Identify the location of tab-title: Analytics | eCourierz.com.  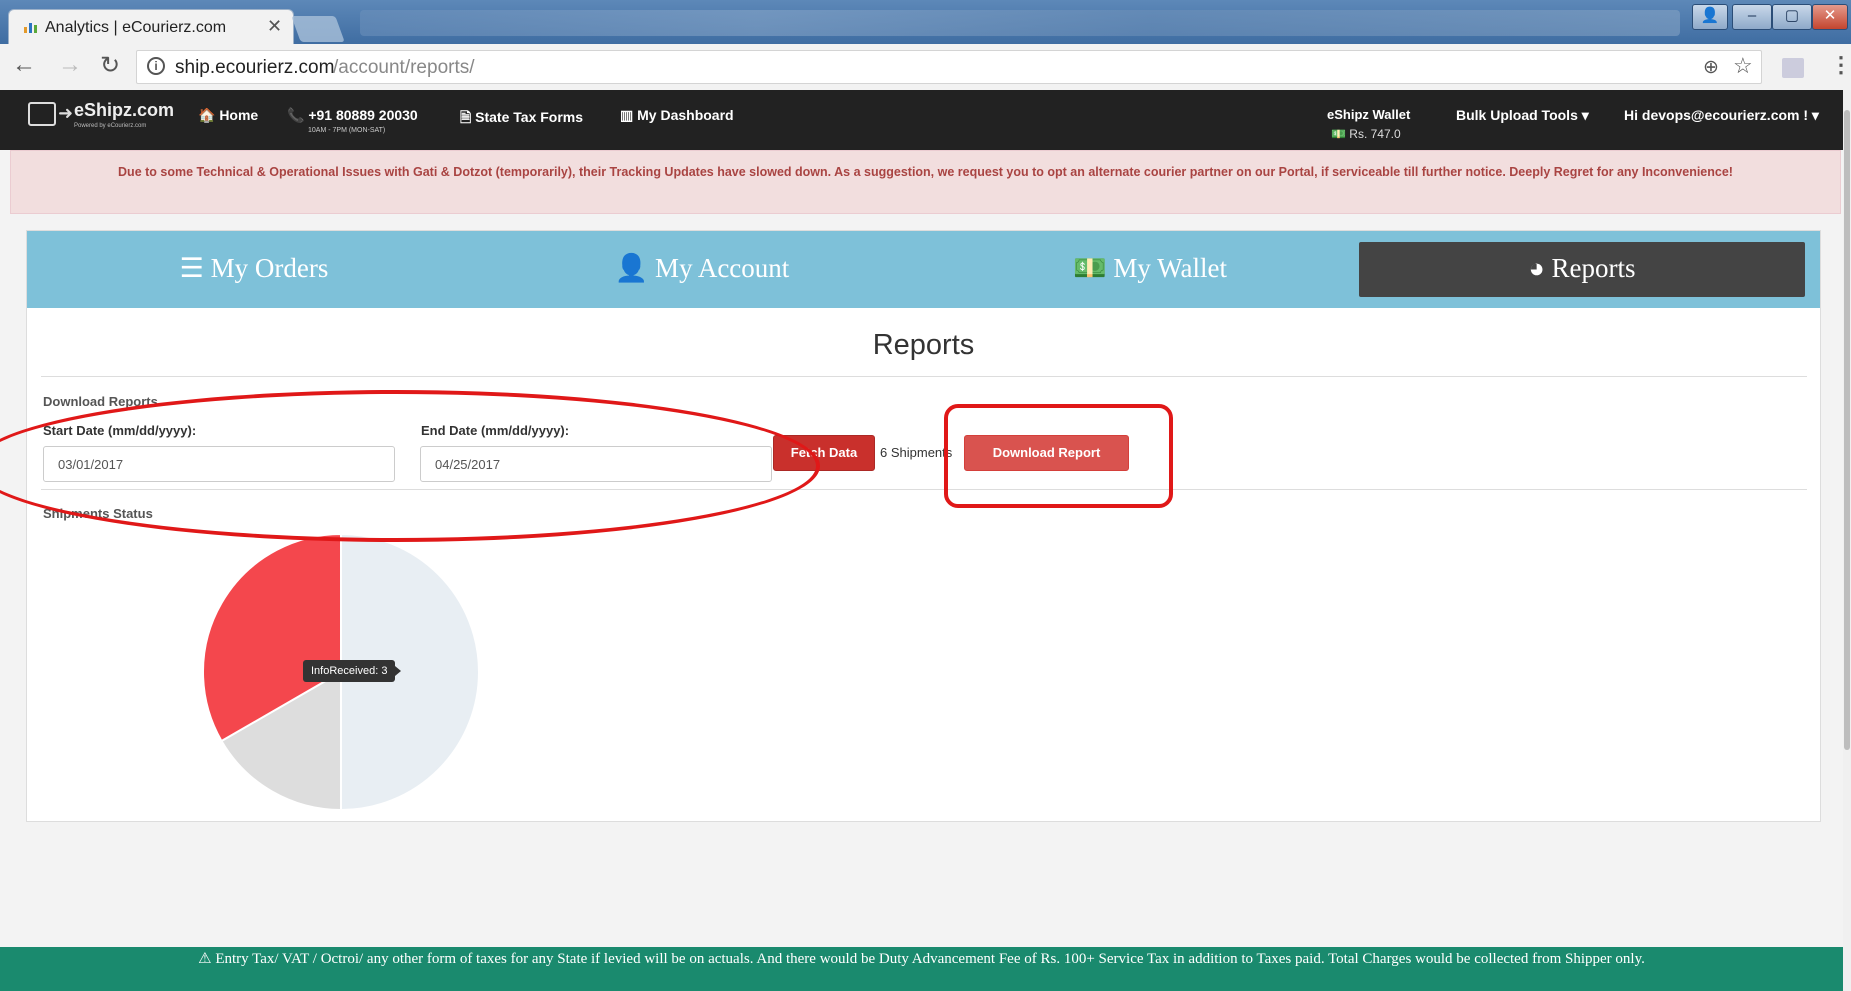
(136, 27).